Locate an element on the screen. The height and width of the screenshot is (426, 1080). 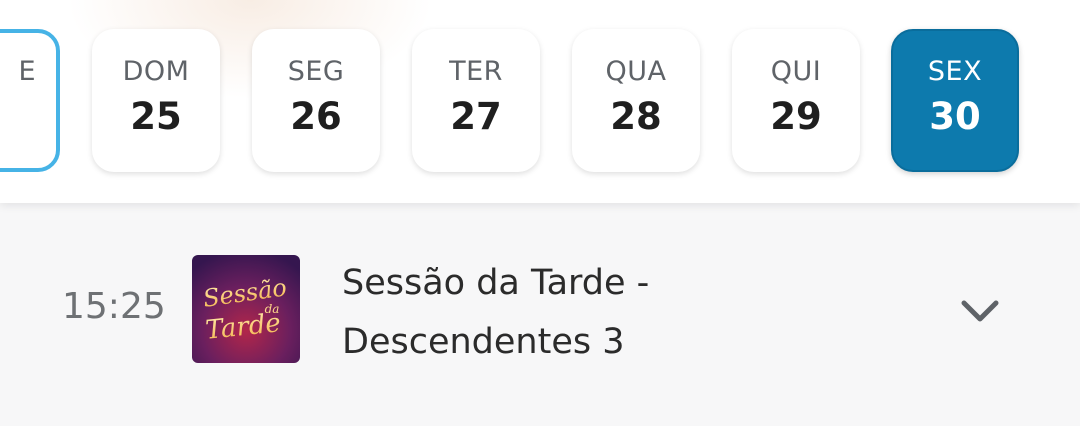
day-of-week-label: DOM is located at coordinates (156, 71).